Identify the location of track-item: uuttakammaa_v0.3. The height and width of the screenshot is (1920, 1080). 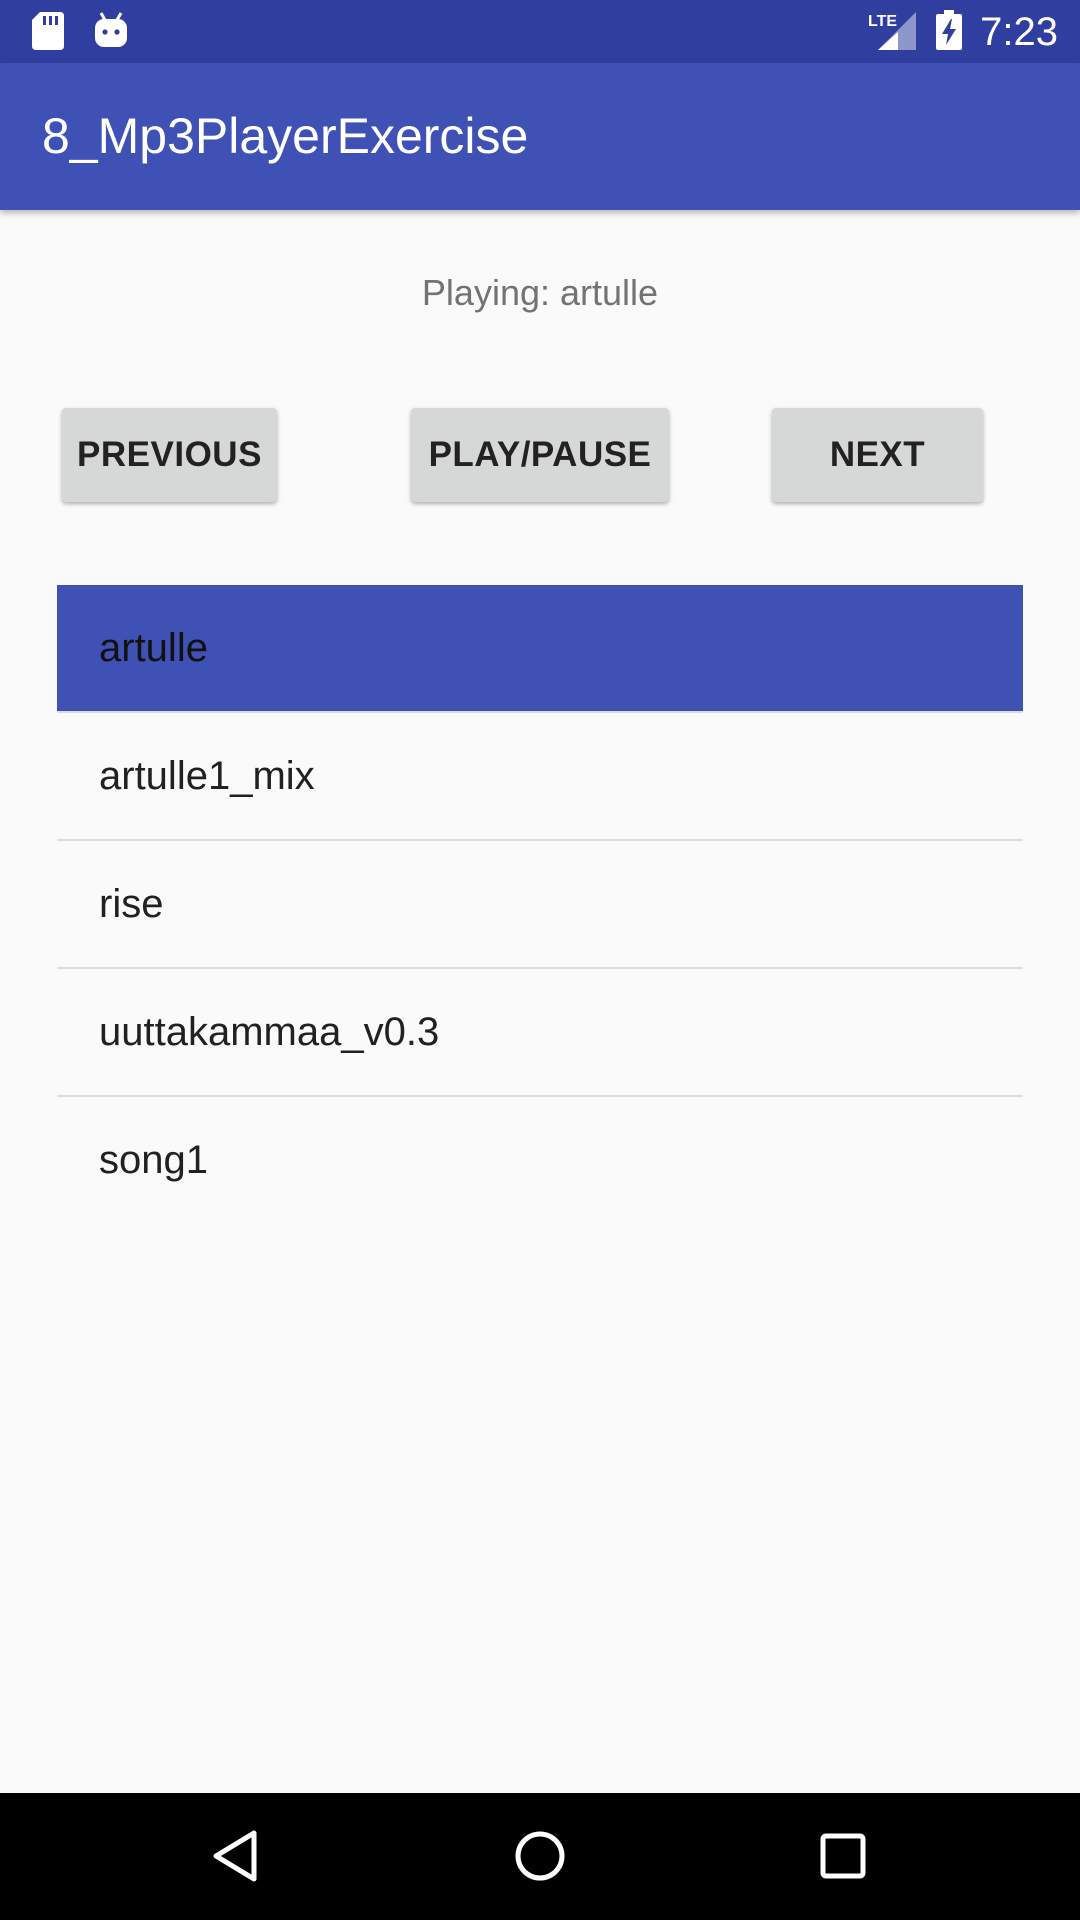
(540, 1033).